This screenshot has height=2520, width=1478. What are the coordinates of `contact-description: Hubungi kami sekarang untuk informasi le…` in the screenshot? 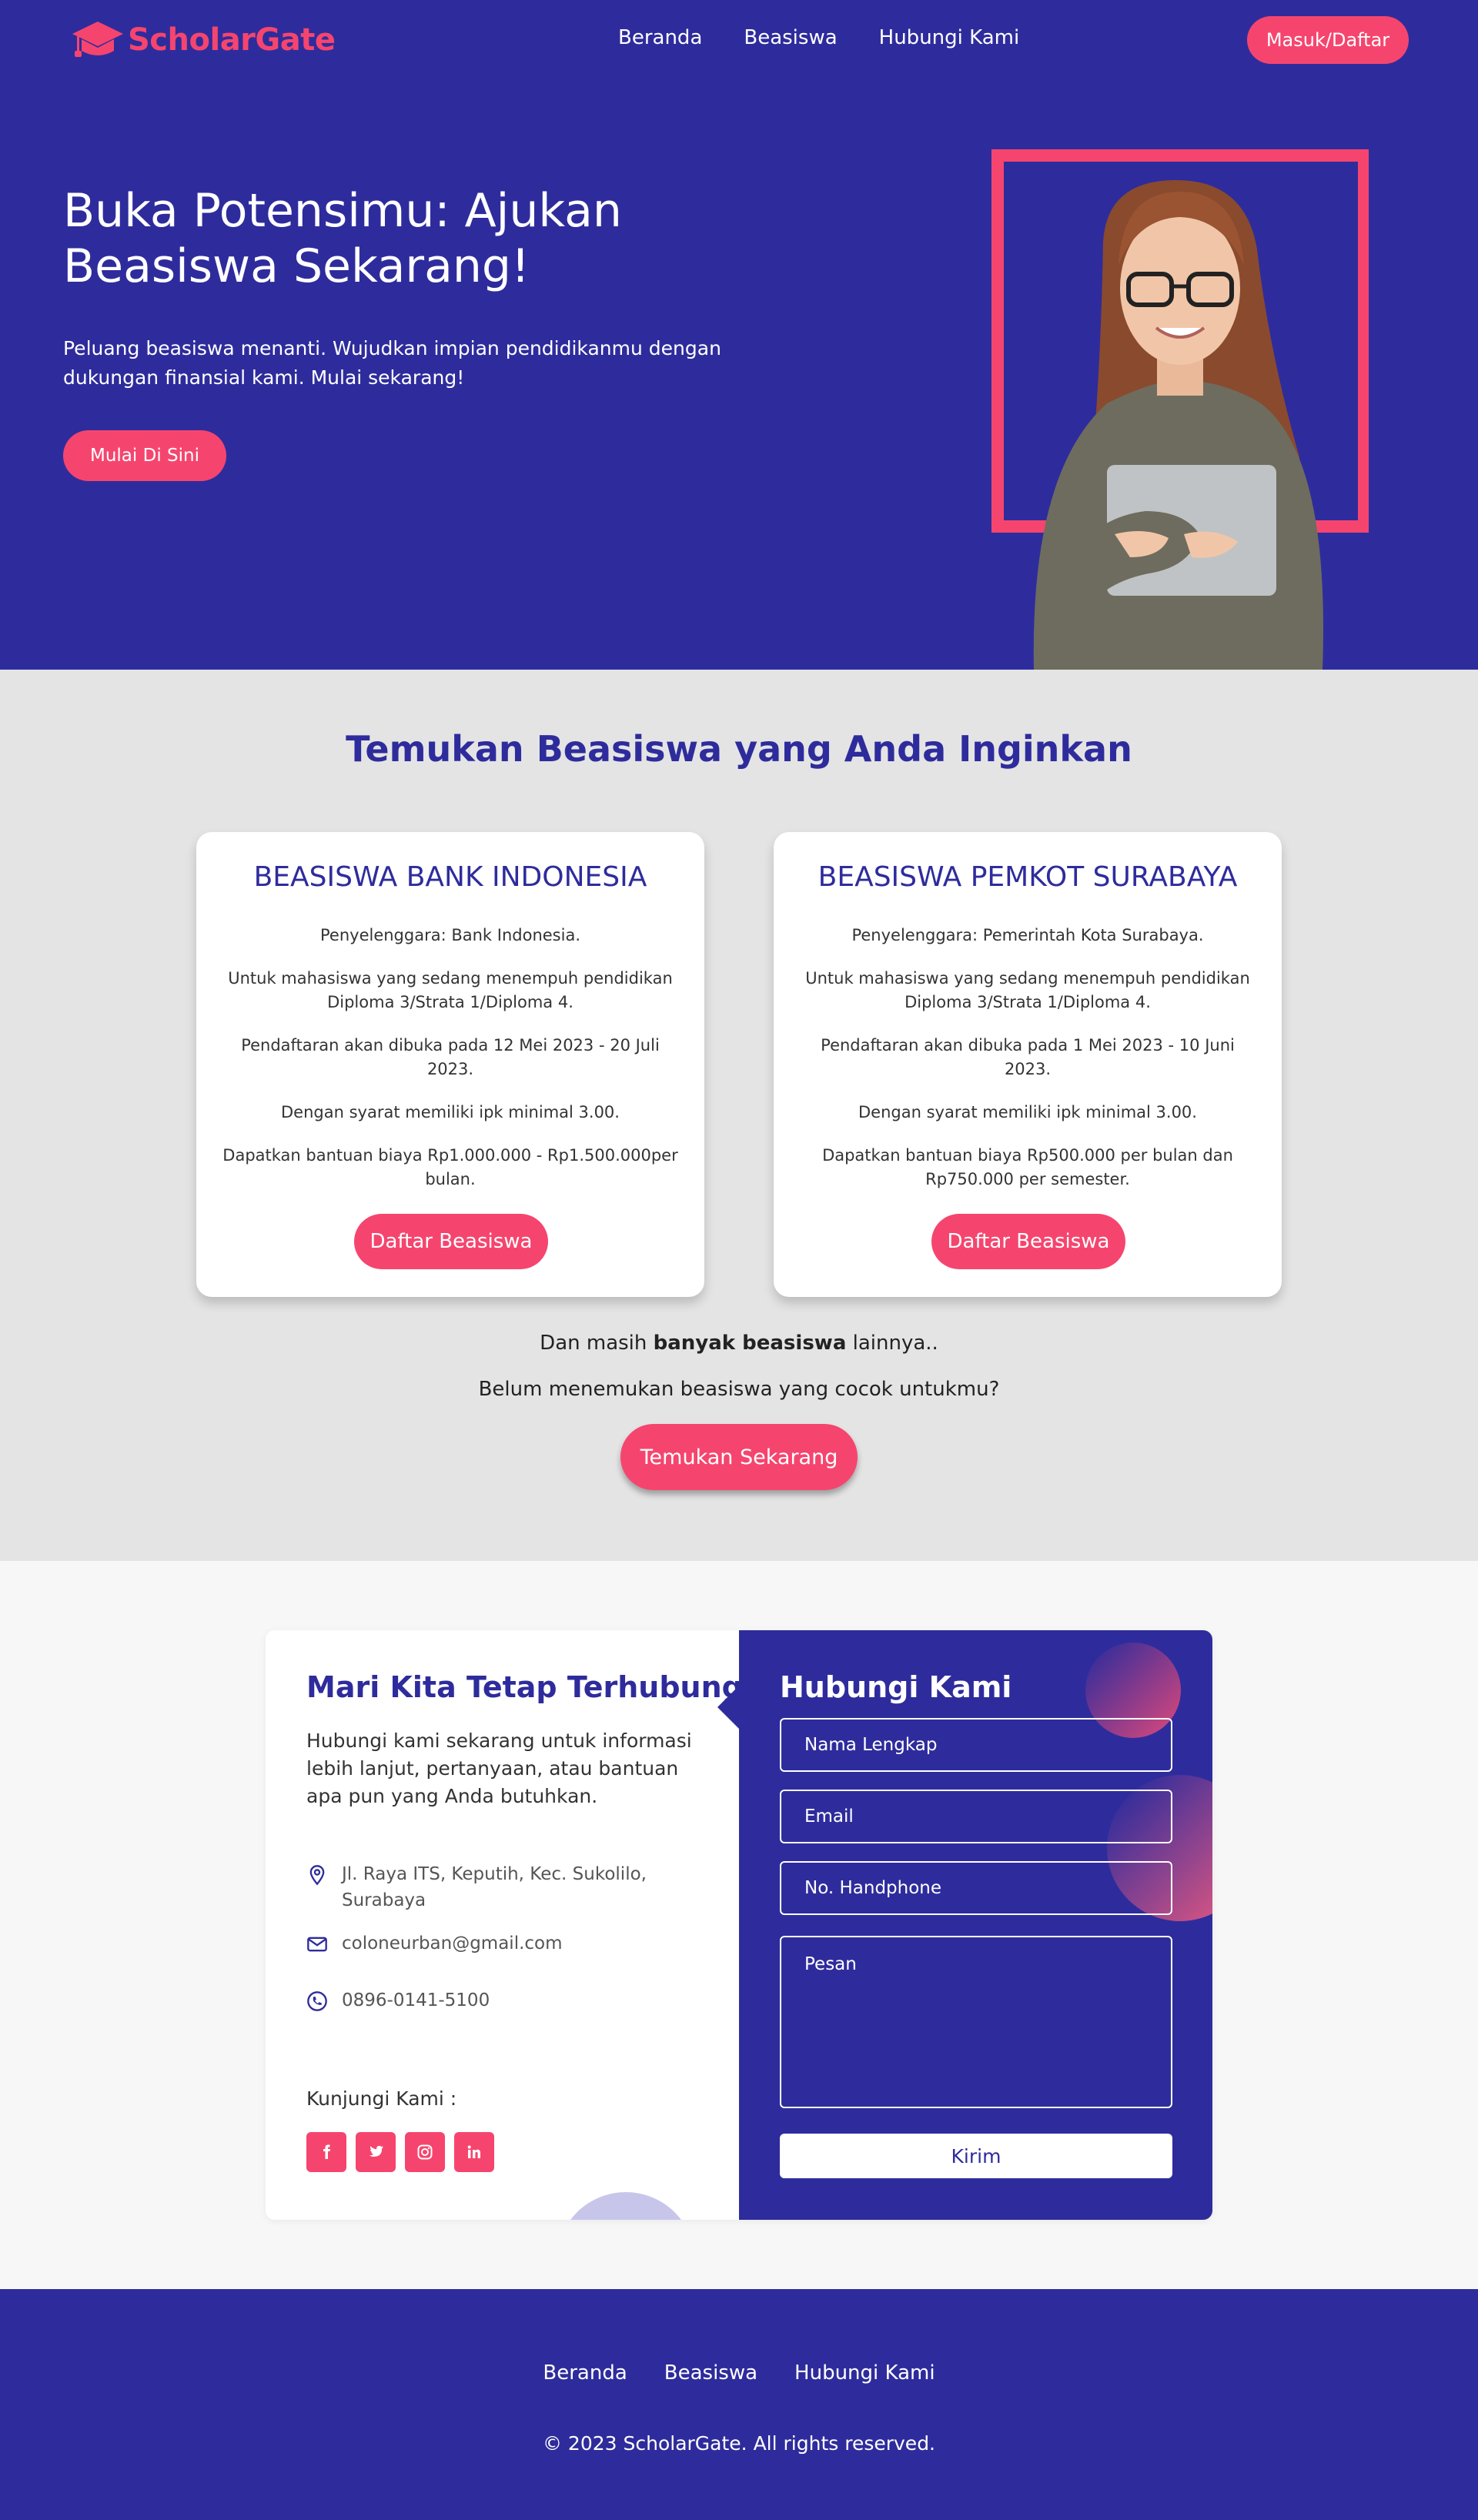 It's located at (499, 1768).